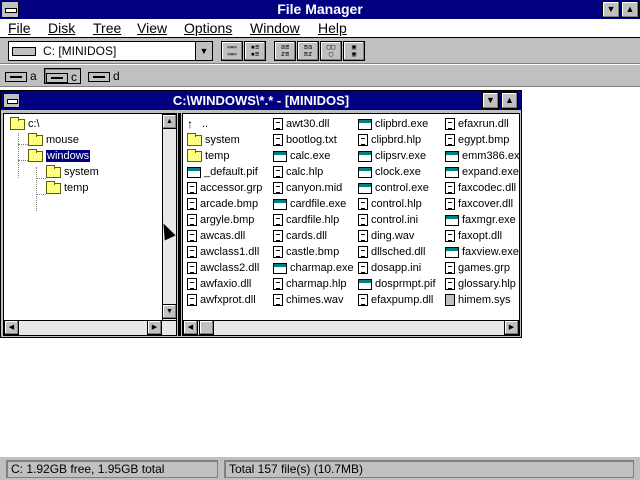 The height and width of the screenshot is (480, 640). What do you see at coordinates (25, 124) in the screenshot?
I see `tree-node-root: c:\` at bounding box center [25, 124].